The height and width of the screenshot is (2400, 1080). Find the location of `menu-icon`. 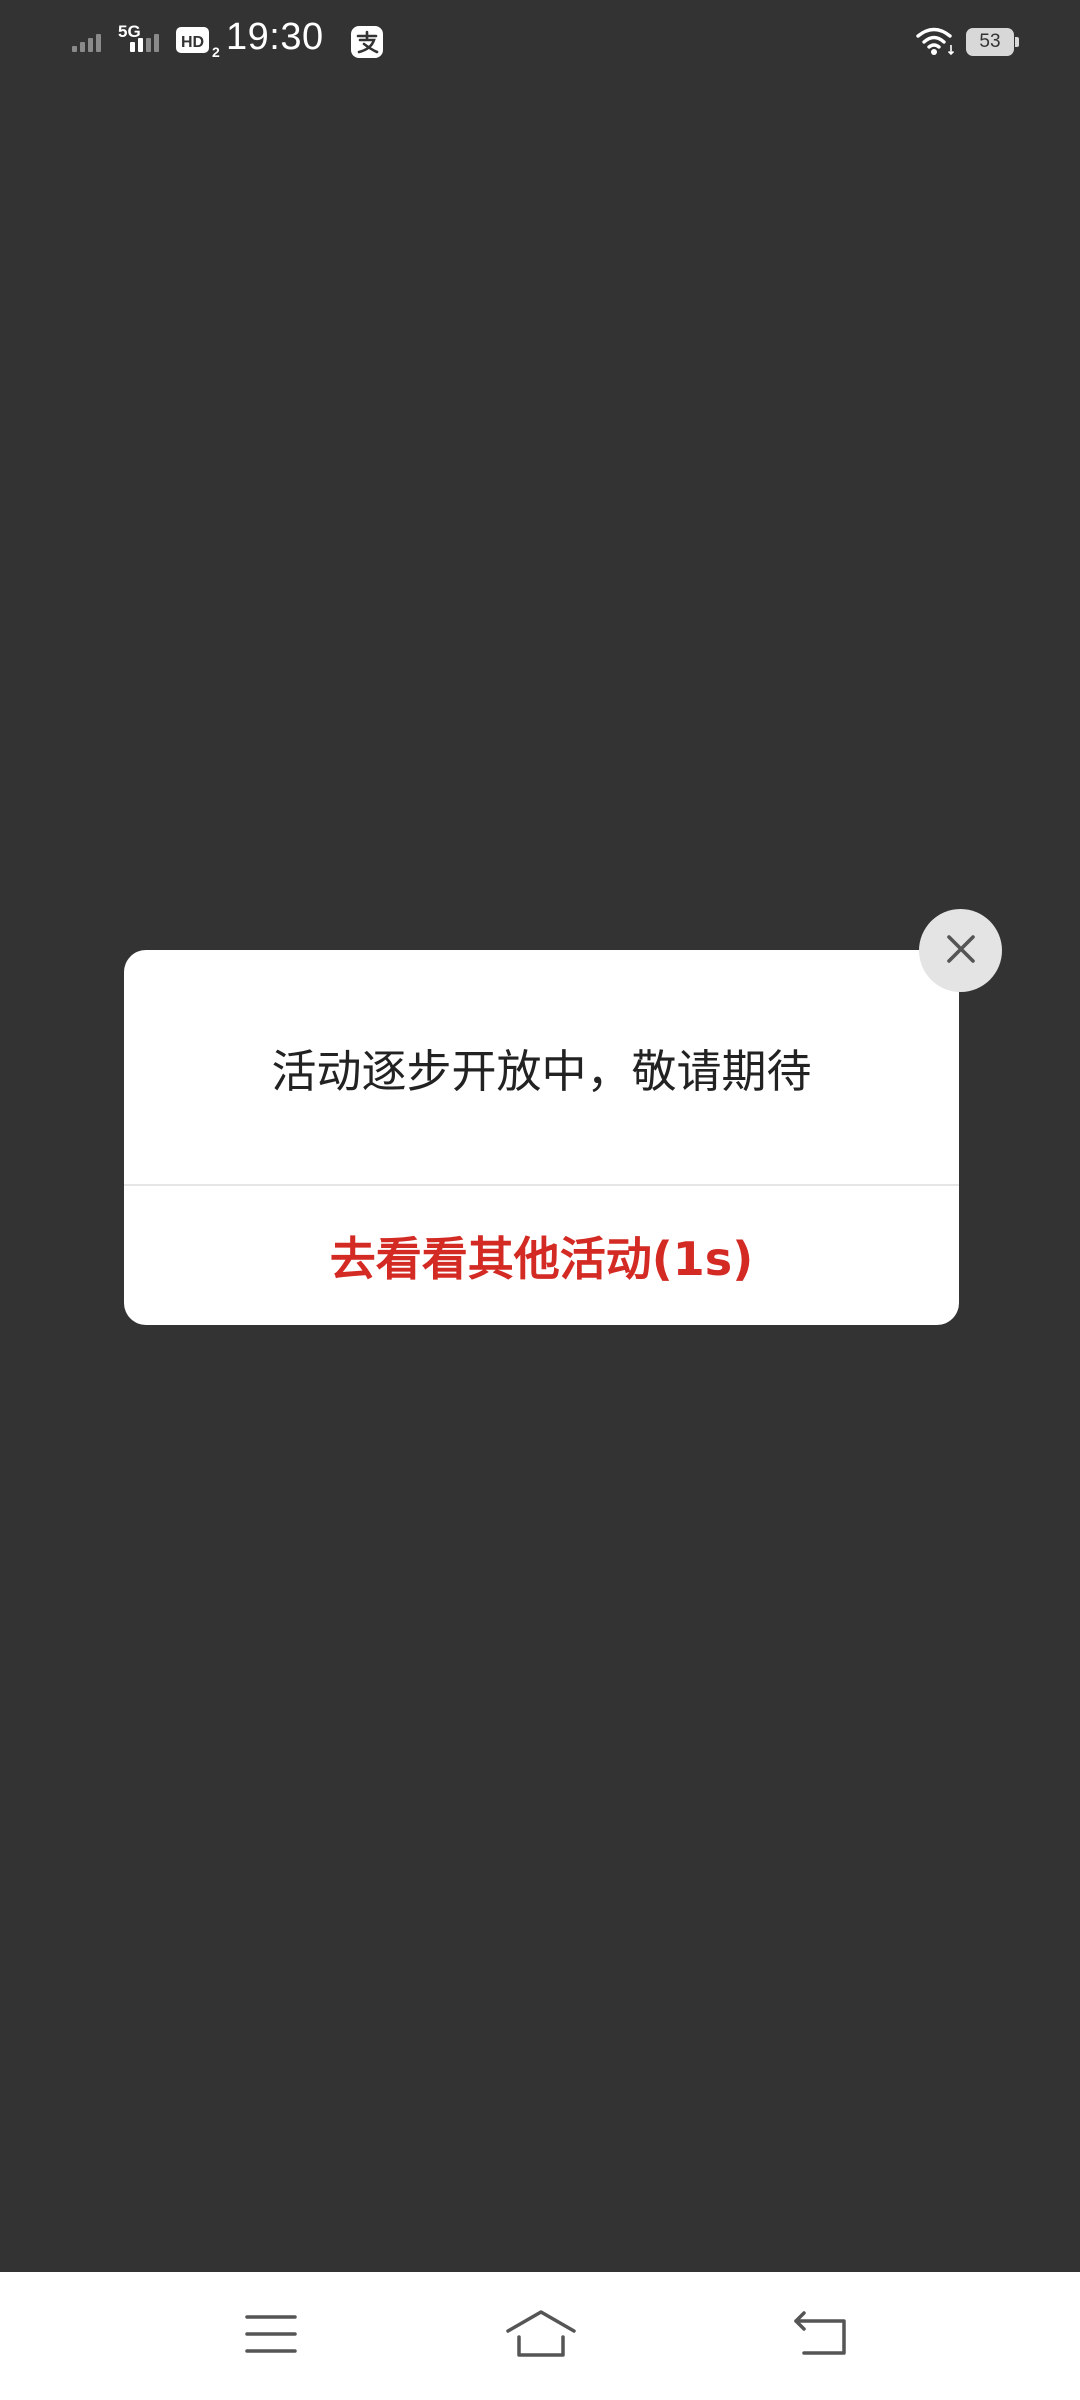

menu-icon is located at coordinates (271, 2336).